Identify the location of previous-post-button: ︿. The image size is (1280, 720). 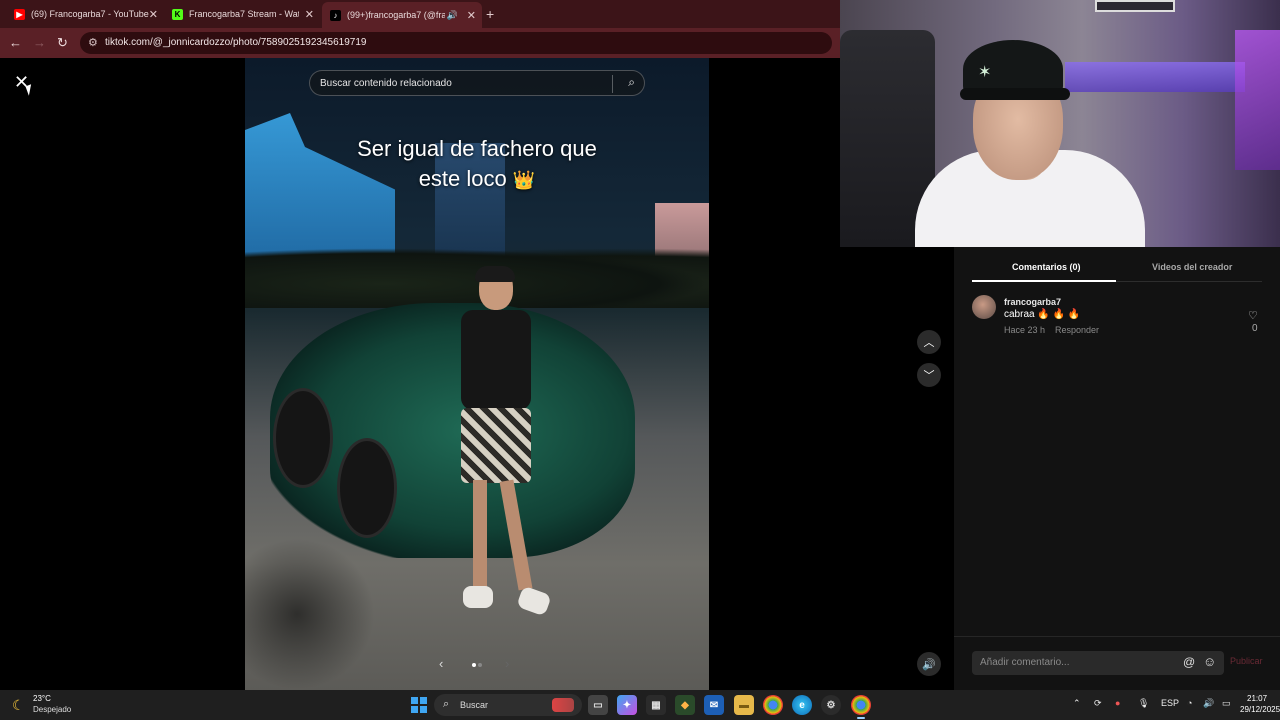
(929, 342).